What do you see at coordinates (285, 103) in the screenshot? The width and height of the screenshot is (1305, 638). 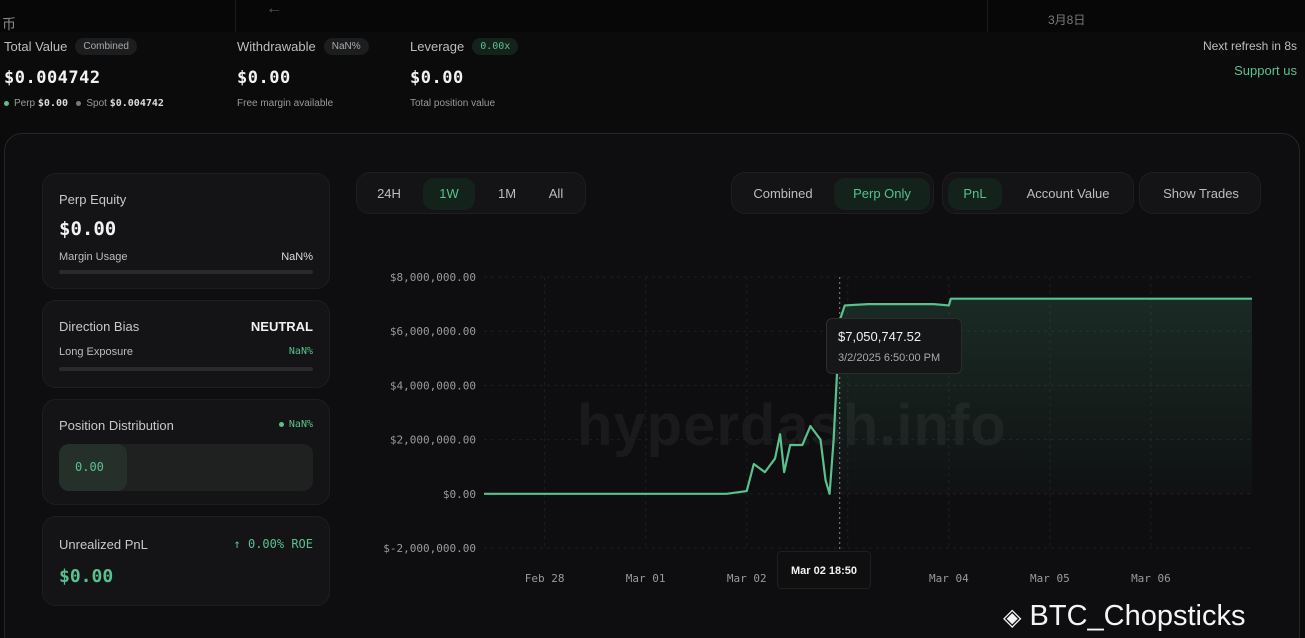 I see `withdrawable-sub: Free margin available` at bounding box center [285, 103].